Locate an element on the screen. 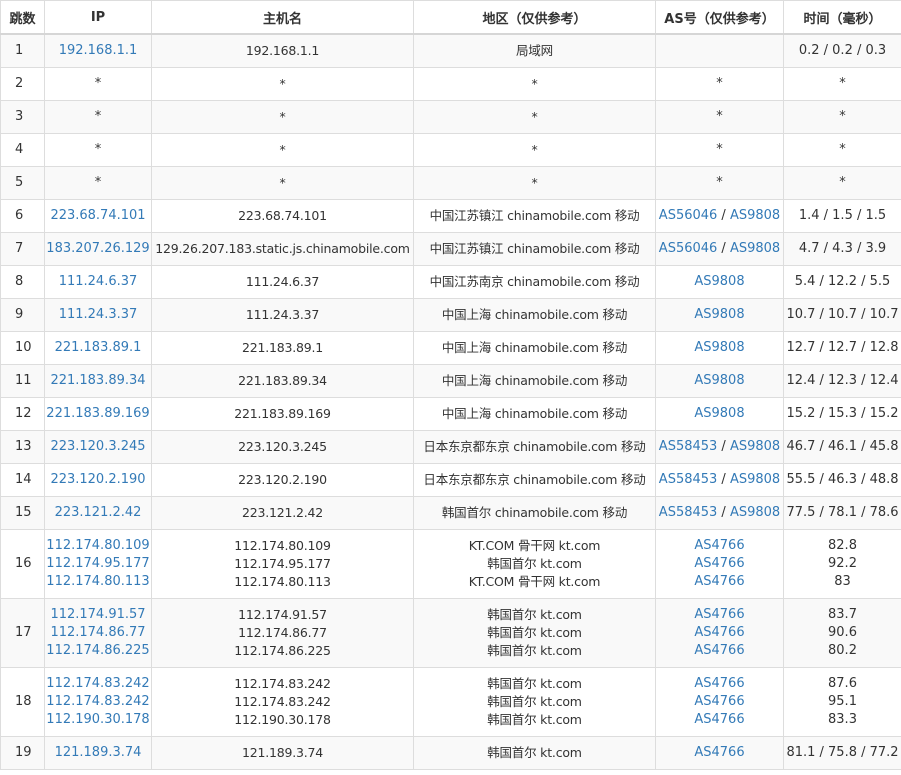  as-cell: AS4766 AS4766 AS4766 is located at coordinates (719, 563).